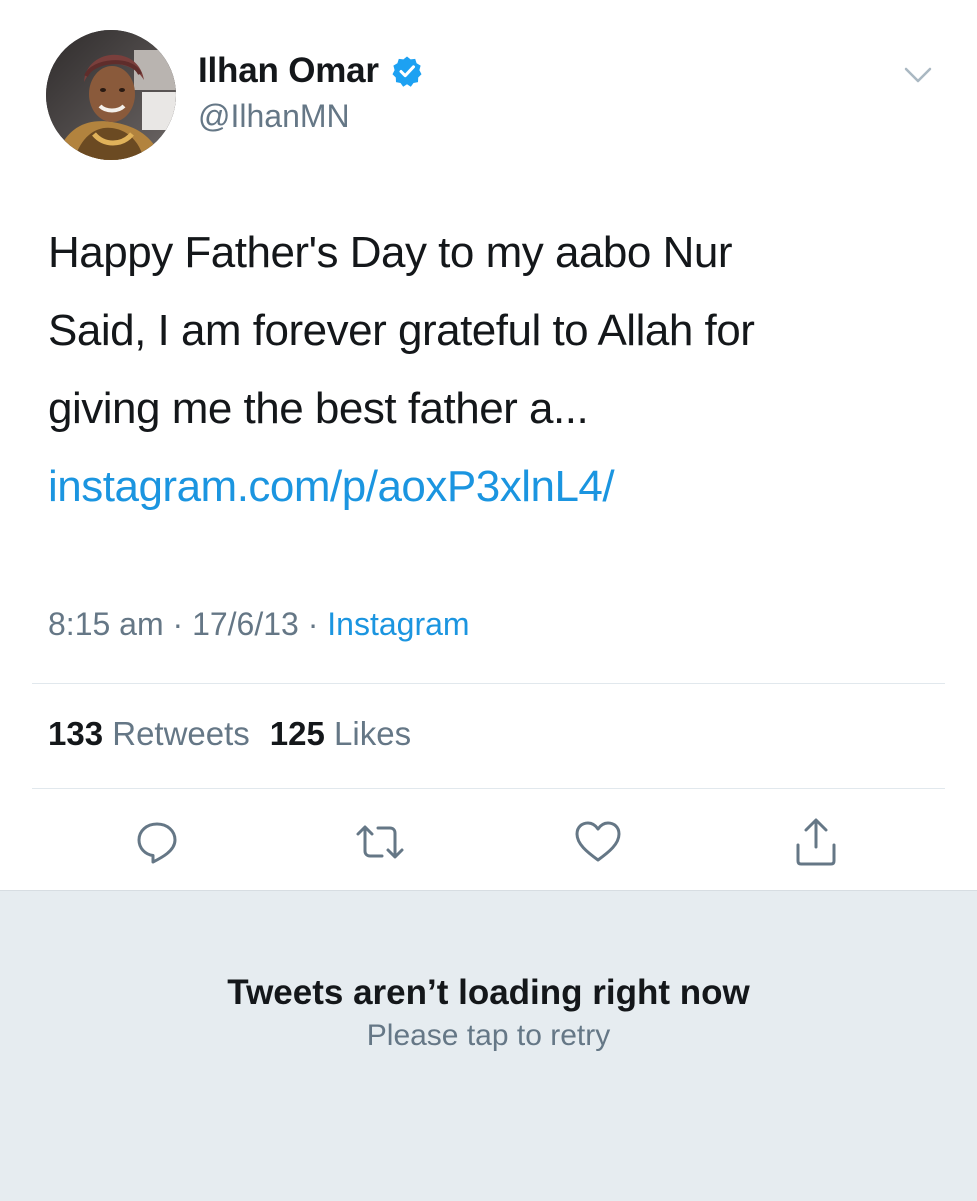 This screenshot has height=1201, width=977. I want to click on verified-badge-icon, so click(407, 71).